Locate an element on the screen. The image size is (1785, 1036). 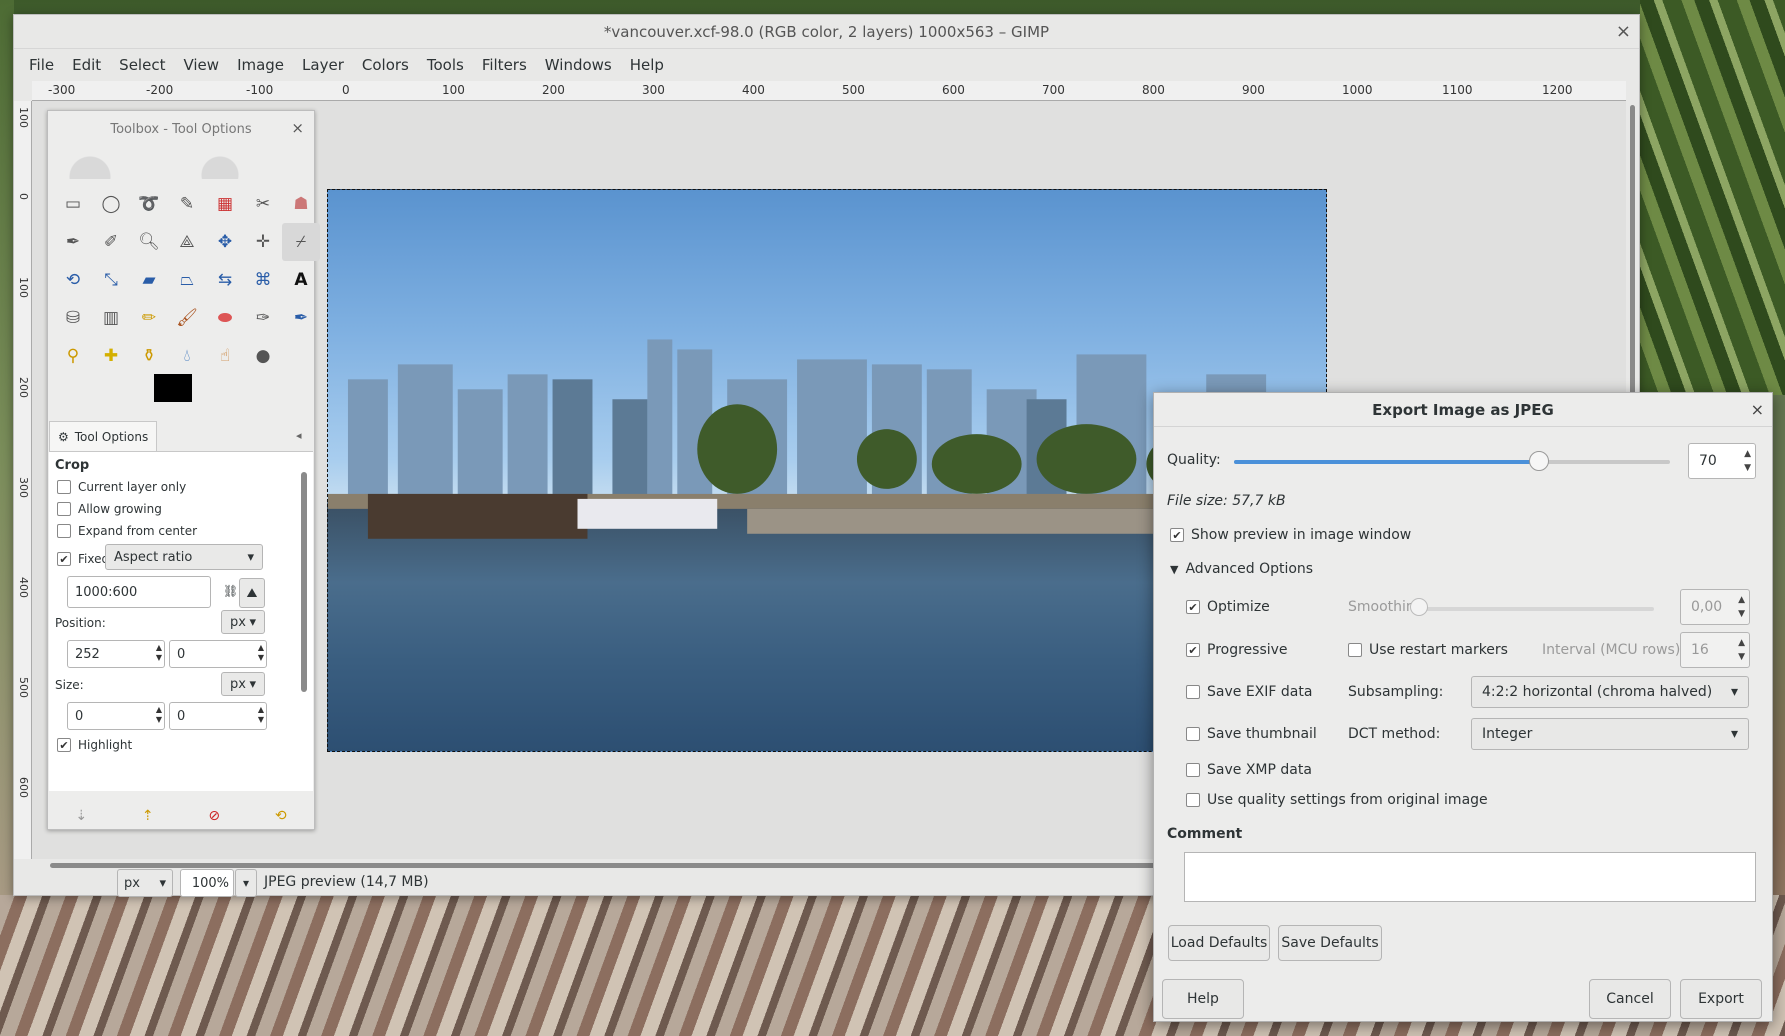
foreground-color is located at coordinates (173, 388).